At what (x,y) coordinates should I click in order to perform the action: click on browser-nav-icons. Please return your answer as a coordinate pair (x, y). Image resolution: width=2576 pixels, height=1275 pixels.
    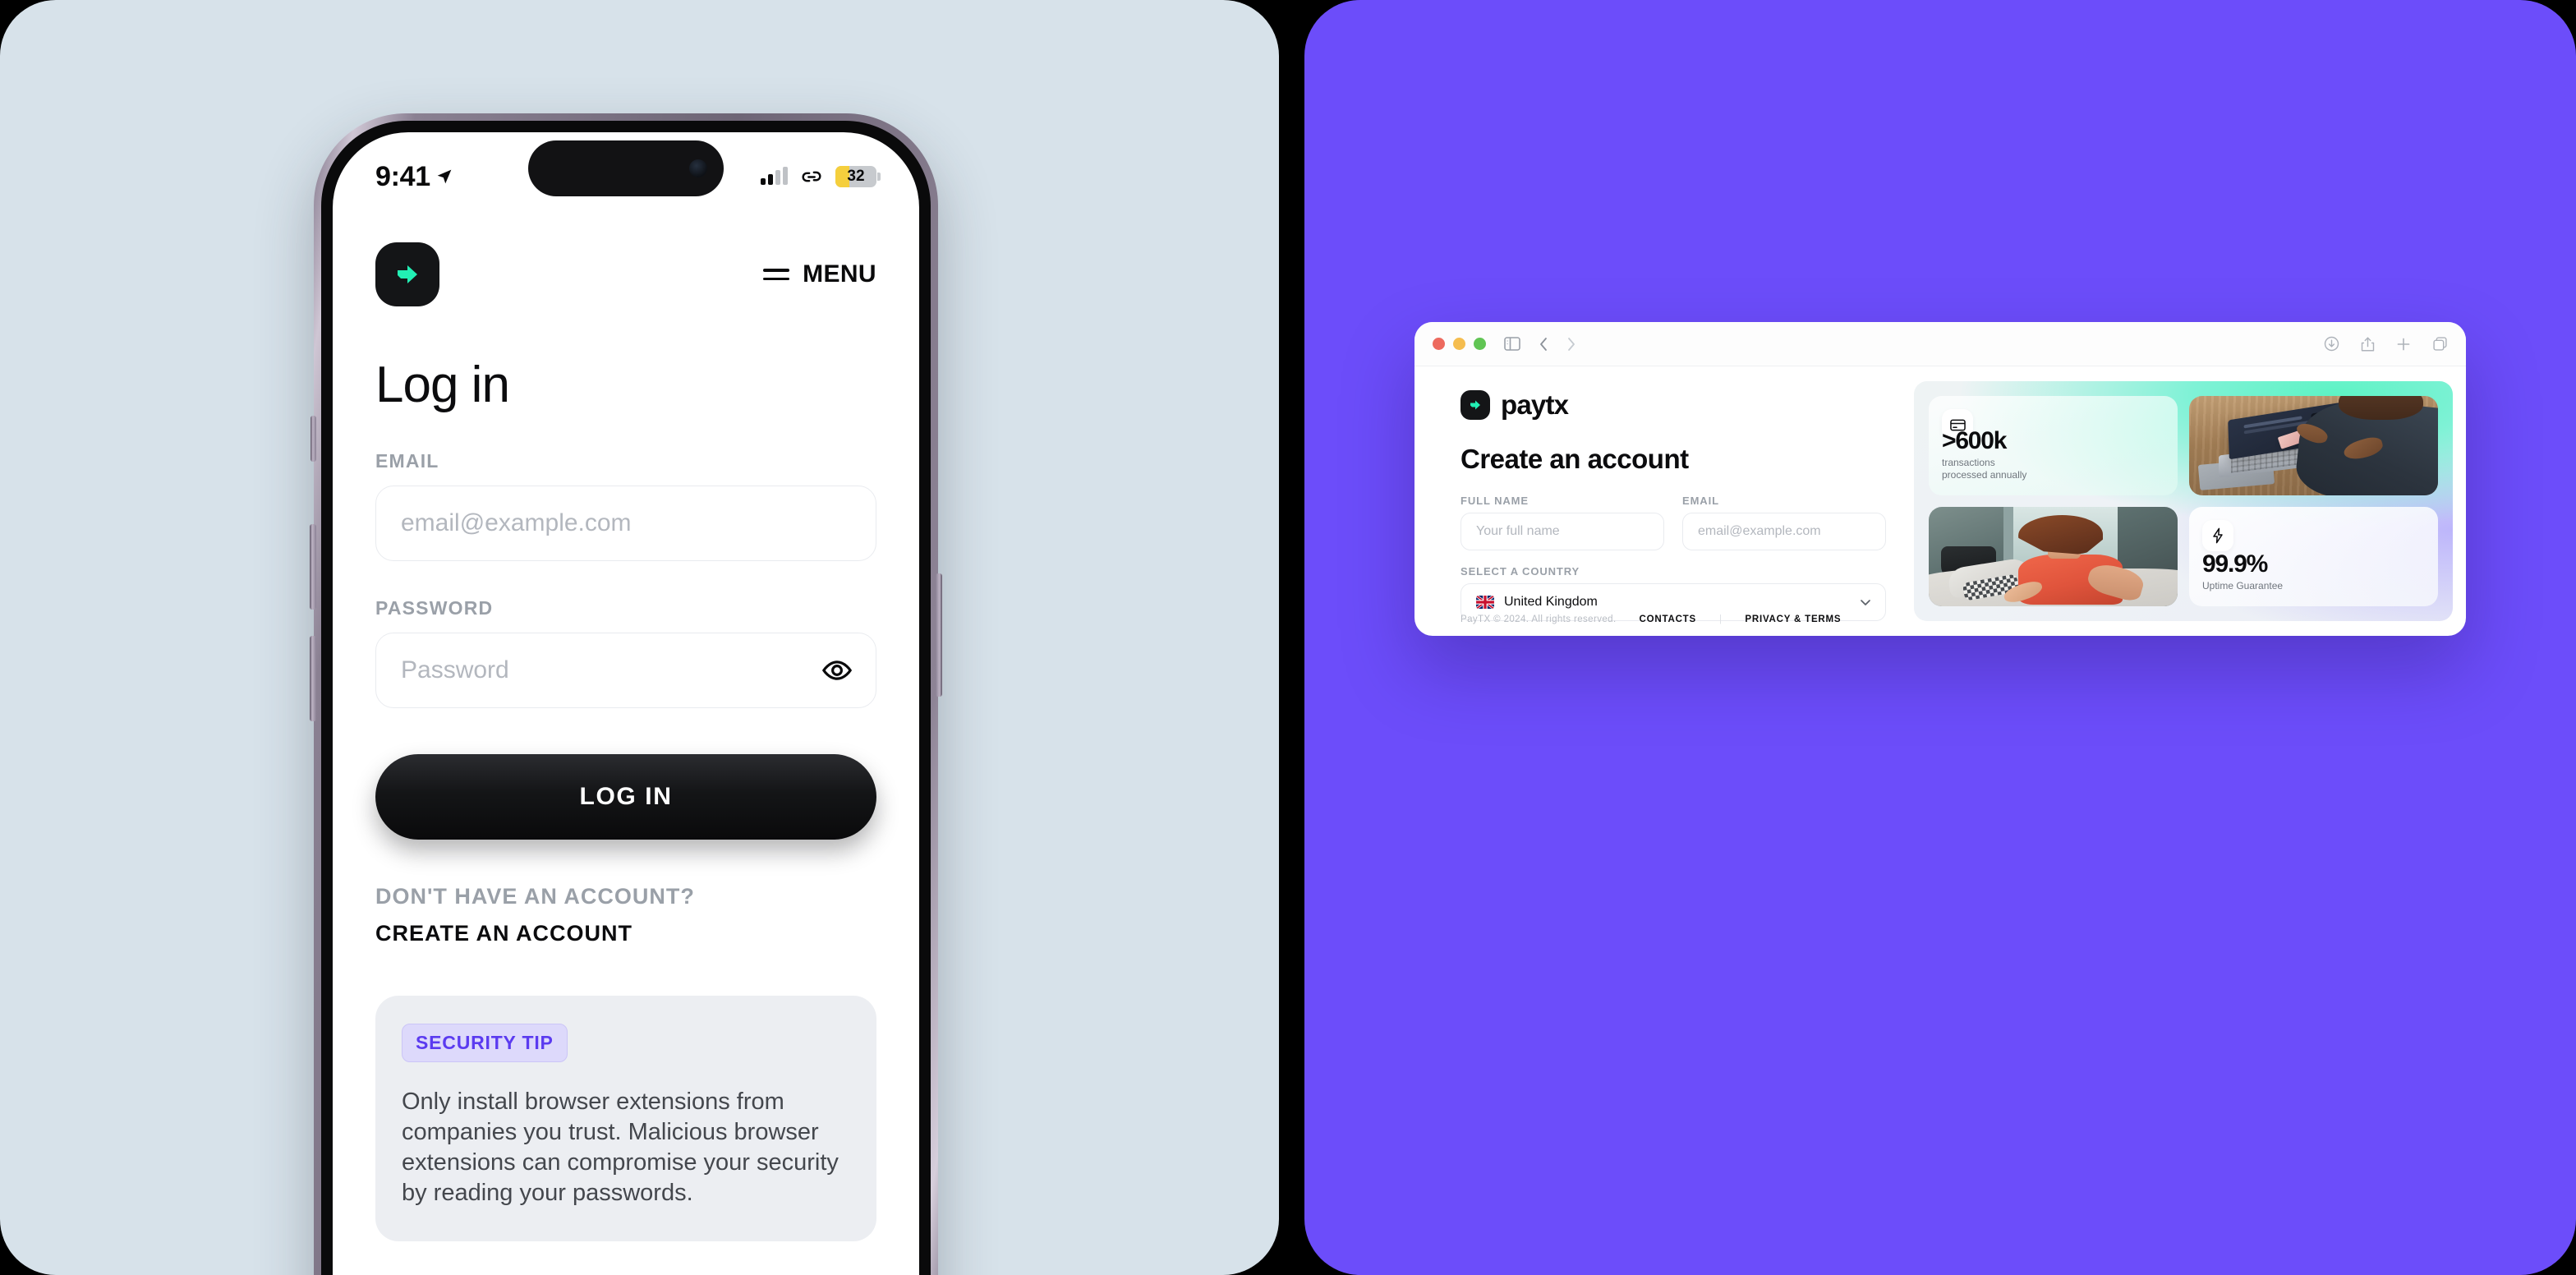
    Looking at the image, I should click on (1540, 344).